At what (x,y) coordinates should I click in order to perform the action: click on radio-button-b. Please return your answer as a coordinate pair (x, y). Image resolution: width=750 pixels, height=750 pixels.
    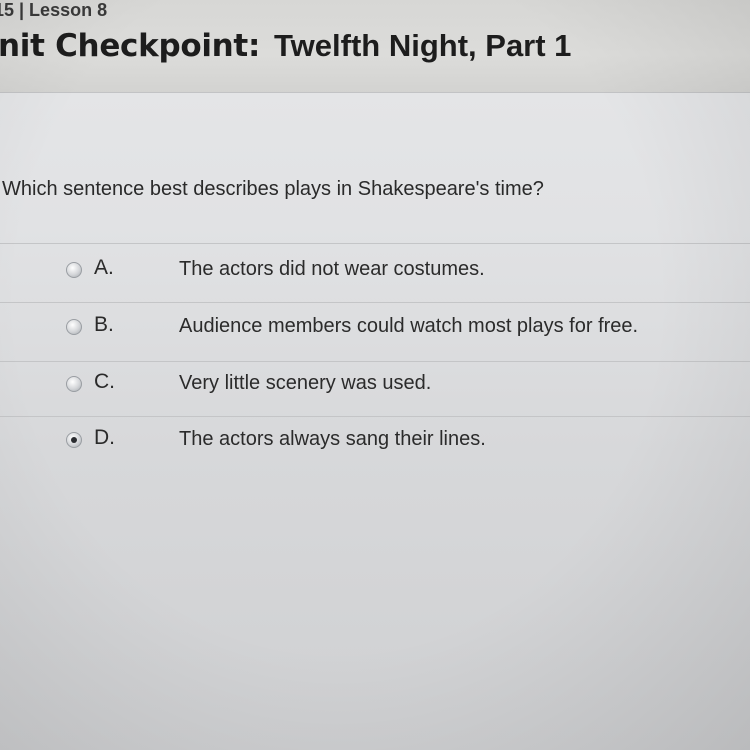
    Looking at the image, I should click on (74, 327).